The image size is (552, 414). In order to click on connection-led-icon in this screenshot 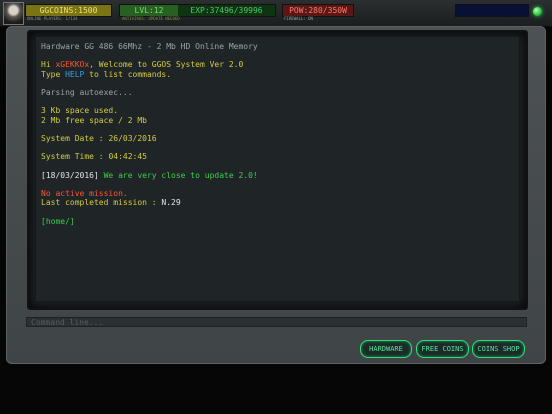, I will do `click(537, 11)`.